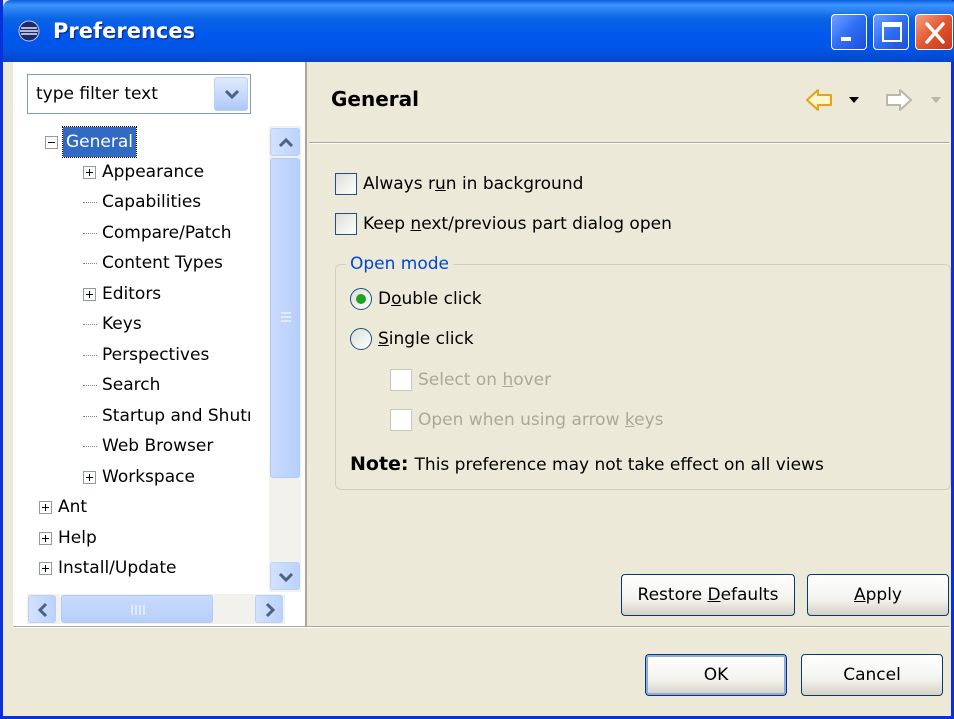 This screenshot has height=719, width=954. Describe the element at coordinates (51, 142) in the screenshot. I see `collapse-icon` at that location.